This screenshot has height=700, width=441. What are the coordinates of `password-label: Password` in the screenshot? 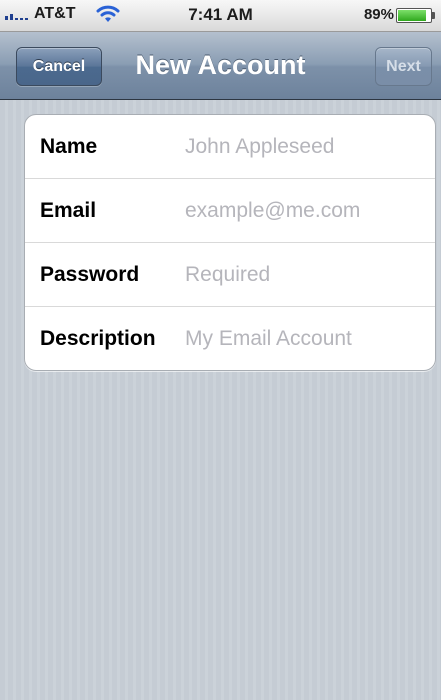 It's located at (90, 274).